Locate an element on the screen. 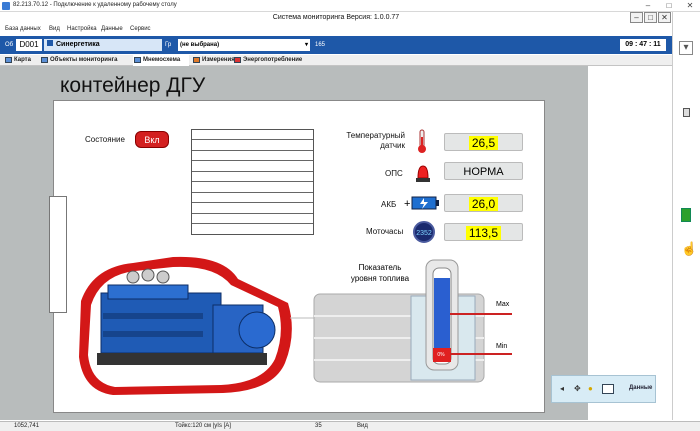 This screenshot has height=431, width=700. objects-icon is located at coordinates (44, 60).